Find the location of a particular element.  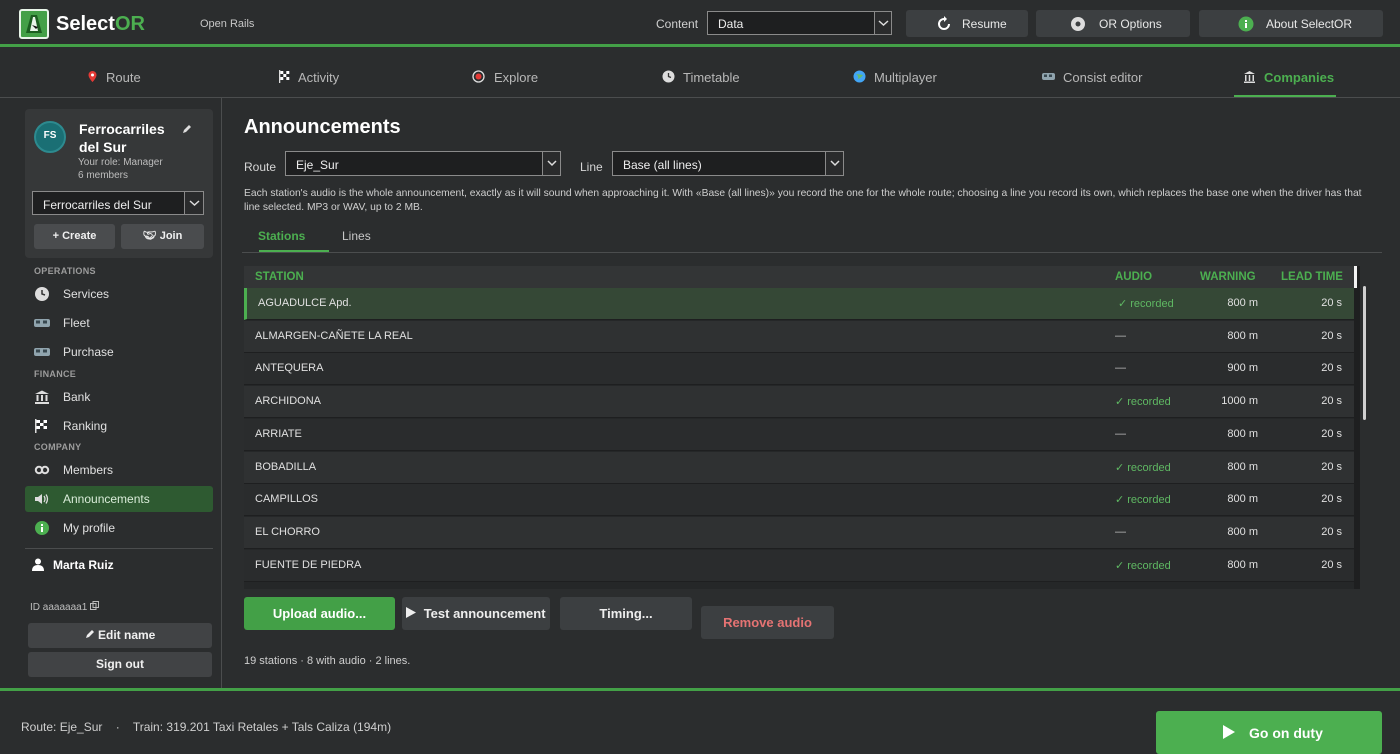

create-company-button: + Create is located at coordinates (74, 236).